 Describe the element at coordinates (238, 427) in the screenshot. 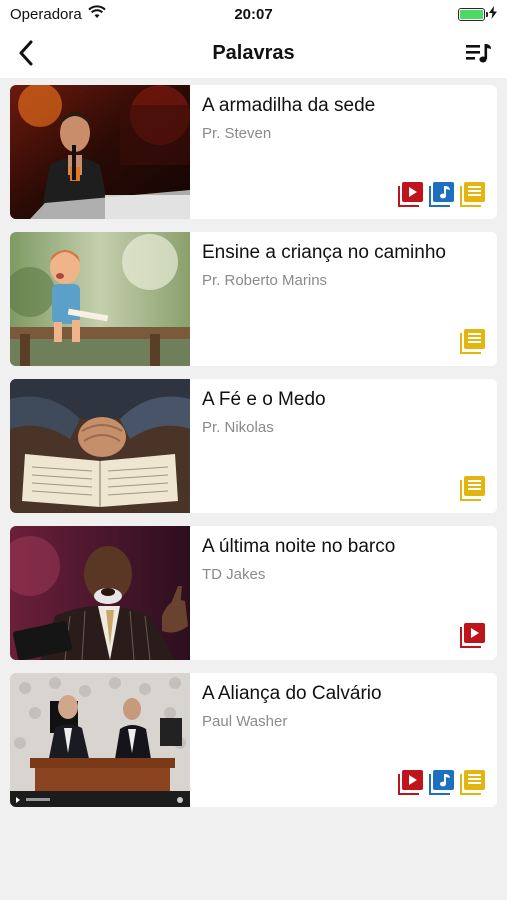

I see `sermon-author: Pr. Nikolas` at that location.